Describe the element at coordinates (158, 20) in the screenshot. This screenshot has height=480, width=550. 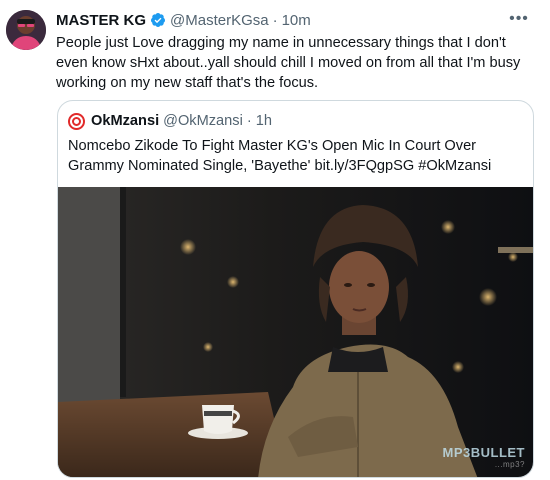
I see `verified-badge-icon` at that location.